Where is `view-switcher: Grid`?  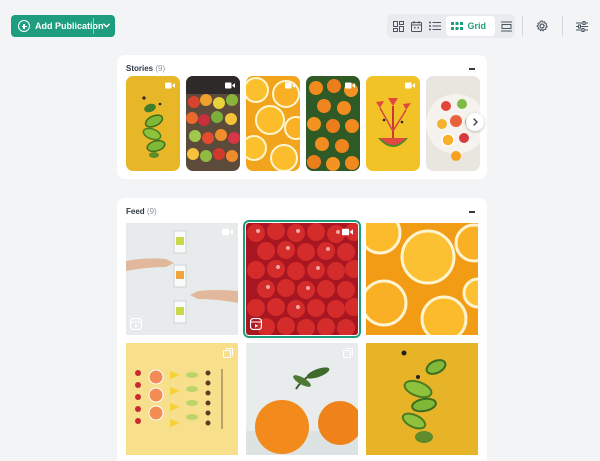 view-switcher: Grid is located at coordinates (451, 26).